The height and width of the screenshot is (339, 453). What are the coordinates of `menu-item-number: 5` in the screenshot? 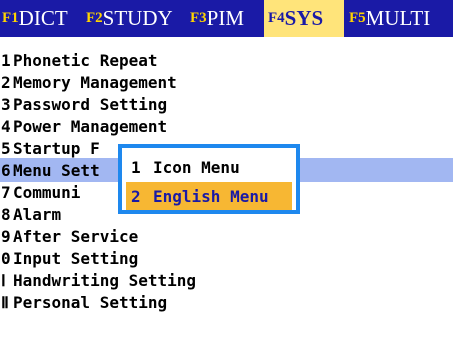 It's located at (6, 148).